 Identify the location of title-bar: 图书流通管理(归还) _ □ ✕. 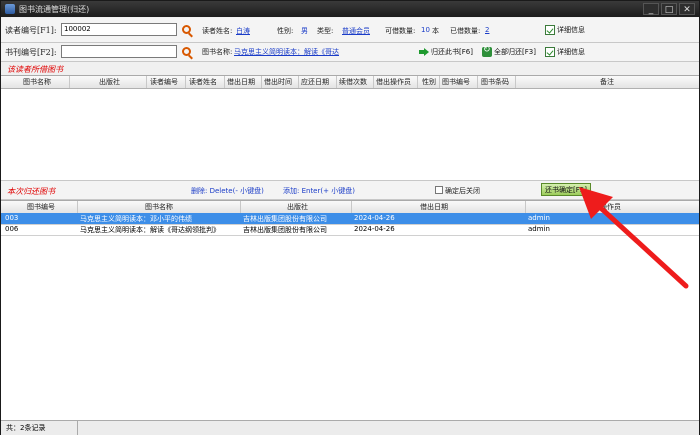
(350, 9).